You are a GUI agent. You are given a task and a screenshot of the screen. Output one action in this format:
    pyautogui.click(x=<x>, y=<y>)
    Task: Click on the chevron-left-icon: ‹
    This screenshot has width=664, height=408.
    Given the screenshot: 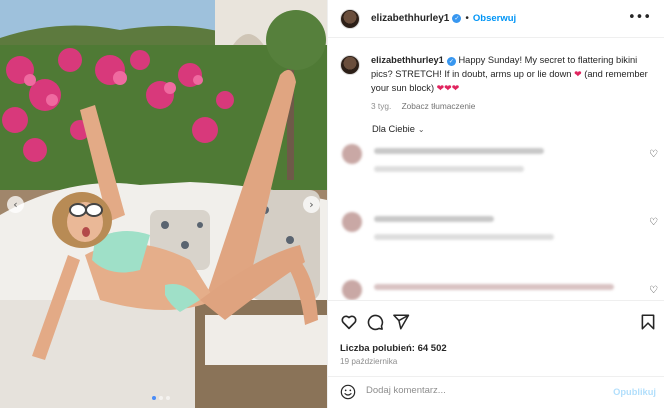 What is the action you would take?
    pyautogui.click(x=15, y=204)
    